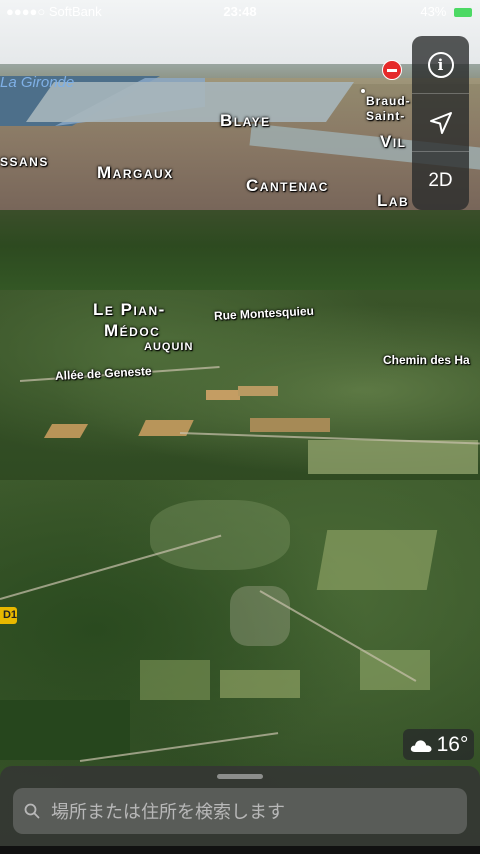 This screenshot has width=480, height=854. Describe the element at coordinates (463, 13) in the screenshot. I see `battery-icon` at that location.